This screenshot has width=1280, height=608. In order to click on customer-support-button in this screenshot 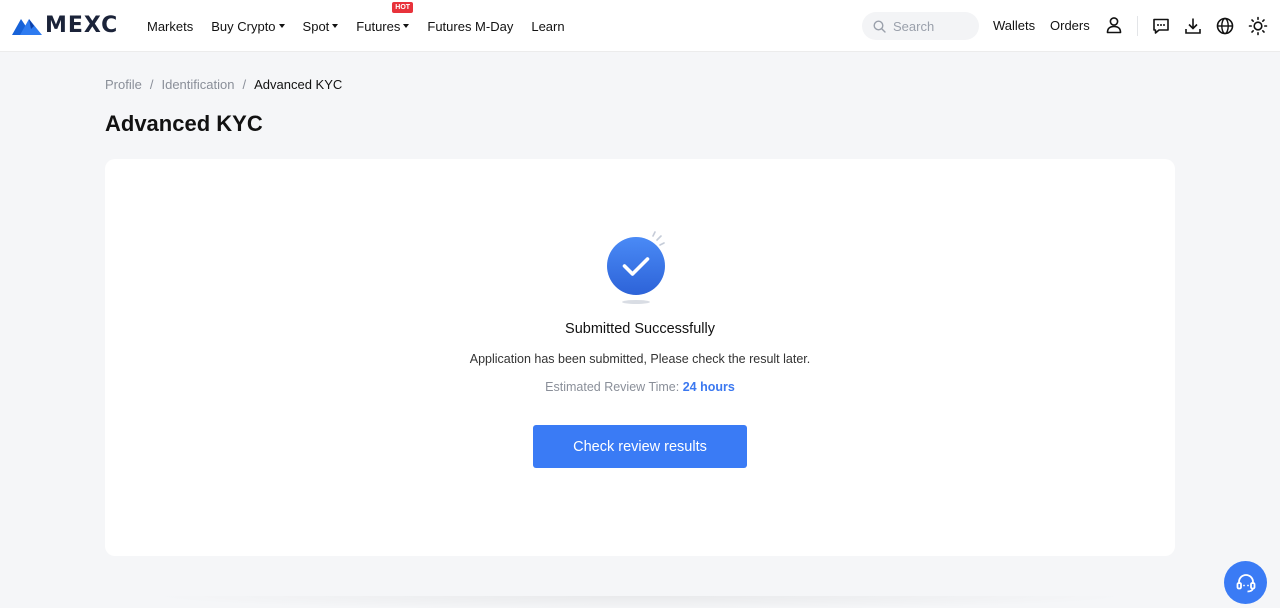, I will do `click(1245, 582)`.